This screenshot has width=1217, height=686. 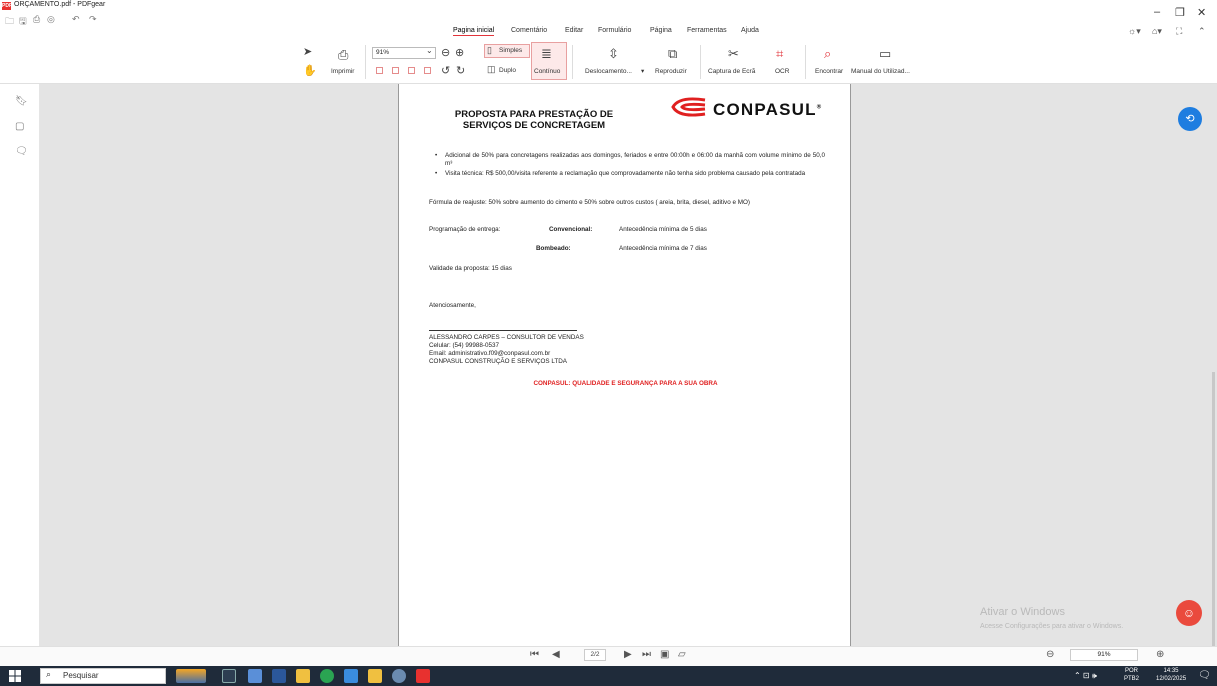 I want to click on file-explorer-icon, so click(x=303, y=676).